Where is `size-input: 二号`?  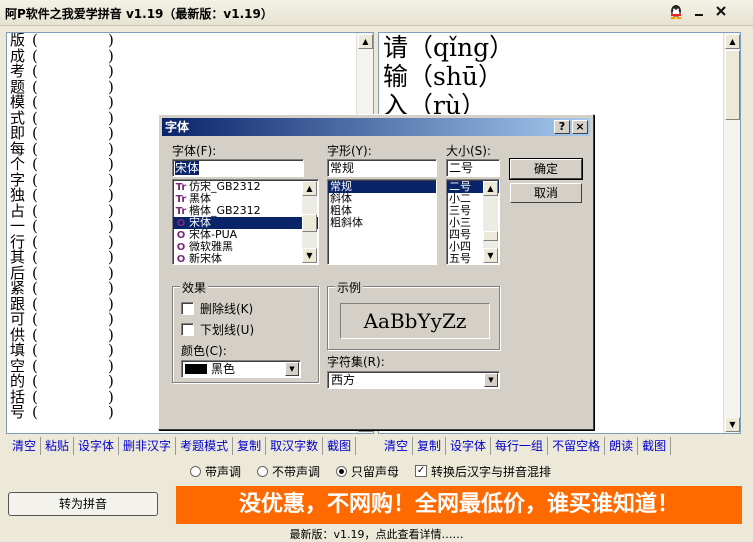 size-input: 二号 is located at coordinates (473, 168).